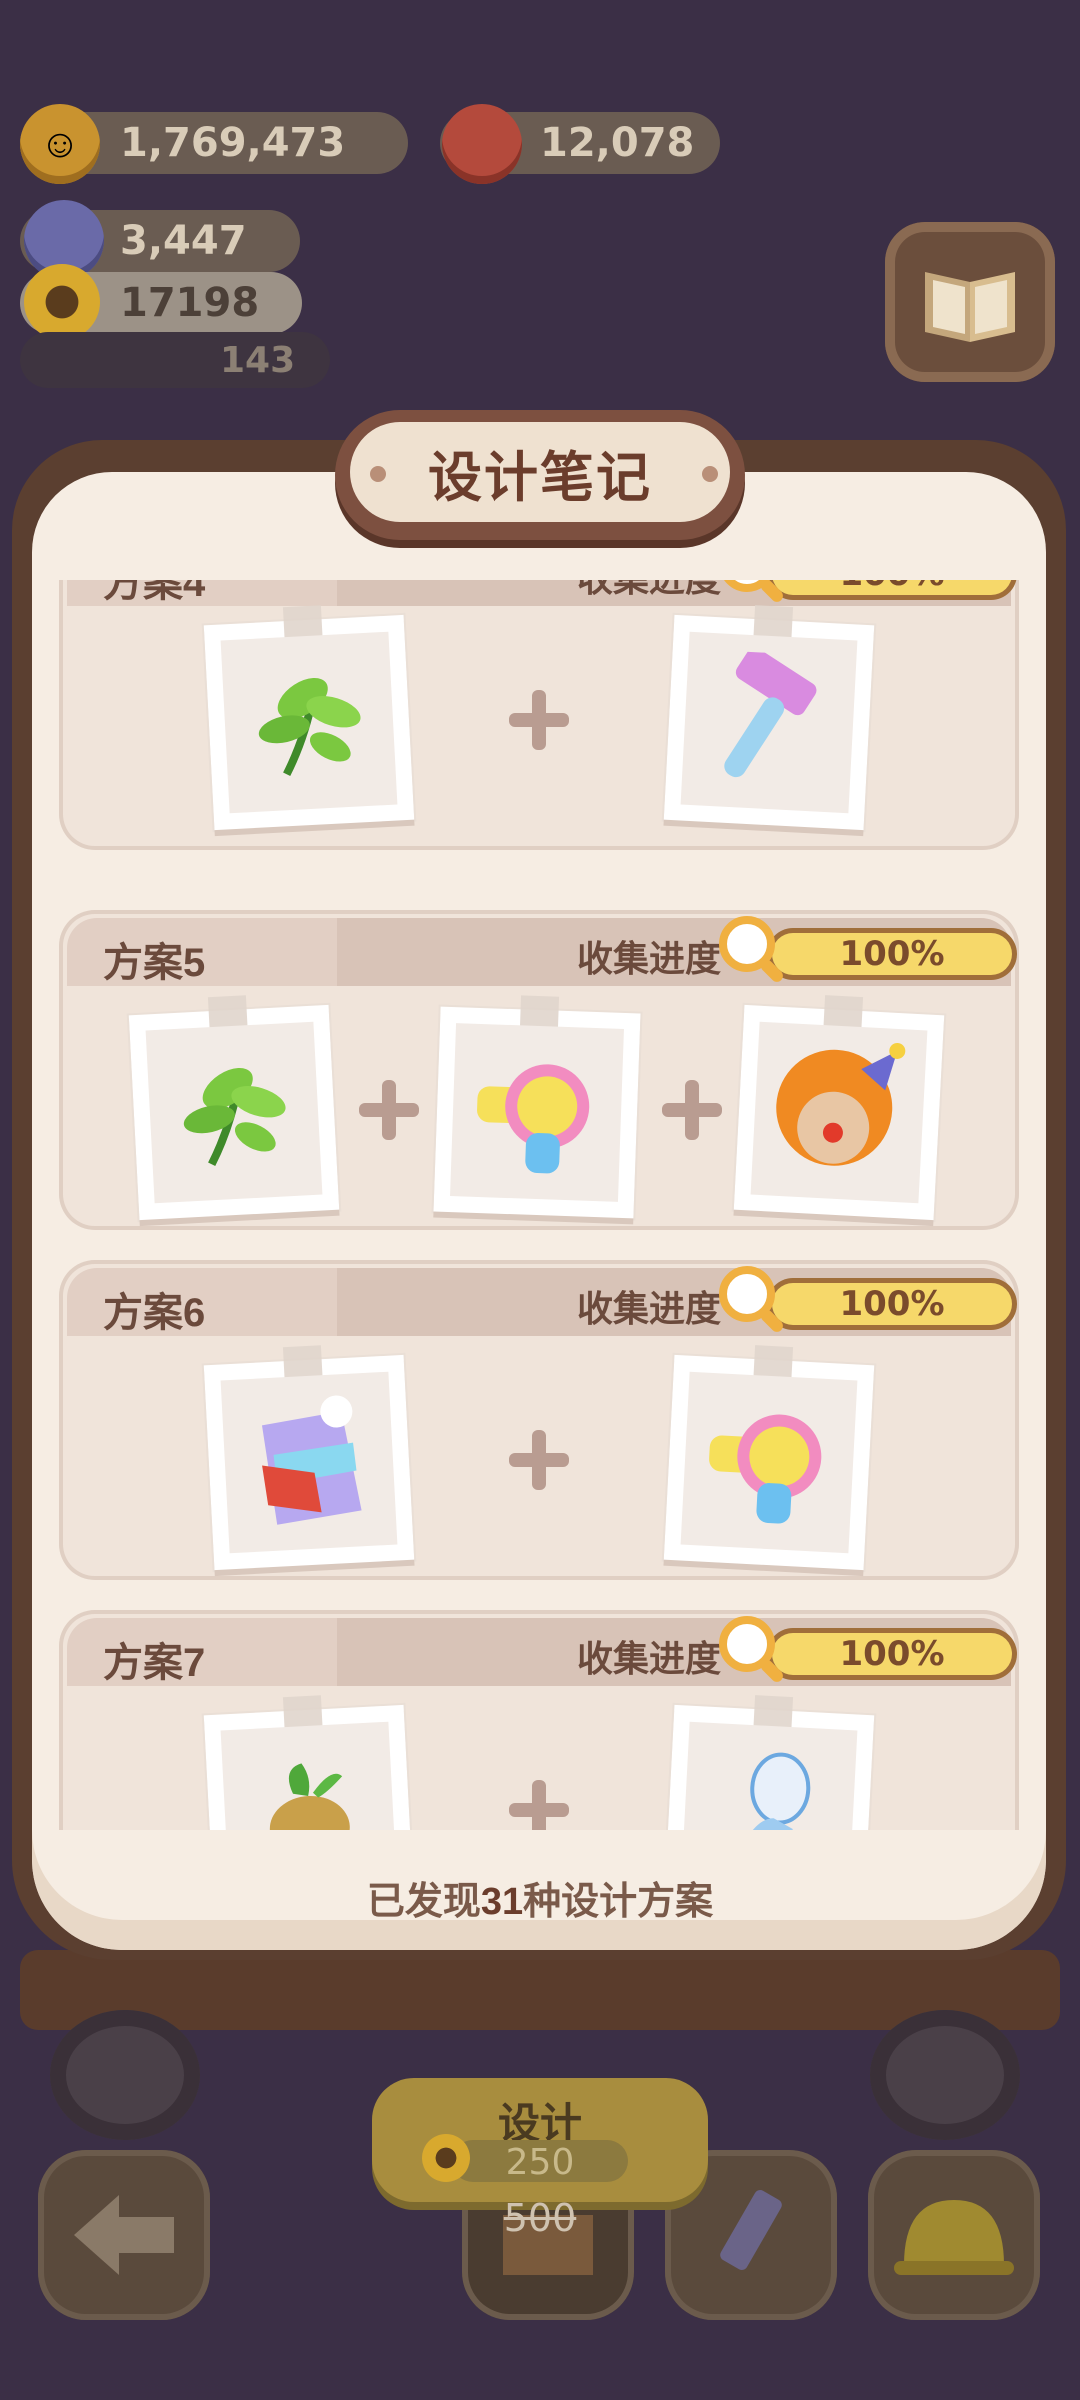 This screenshot has width=1080, height=2400. I want to click on strawberry-icon, so click(482, 144).